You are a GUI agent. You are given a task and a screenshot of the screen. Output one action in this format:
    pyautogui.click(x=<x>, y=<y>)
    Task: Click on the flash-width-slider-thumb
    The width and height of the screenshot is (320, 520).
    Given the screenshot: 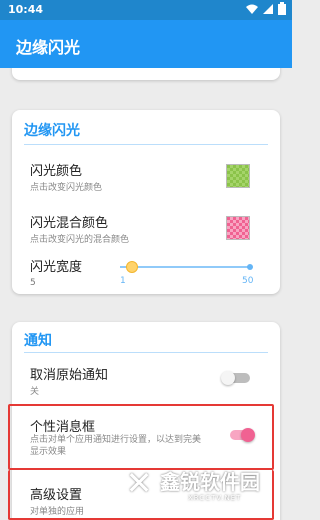 What is the action you would take?
    pyautogui.click(x=132, y=267)
    